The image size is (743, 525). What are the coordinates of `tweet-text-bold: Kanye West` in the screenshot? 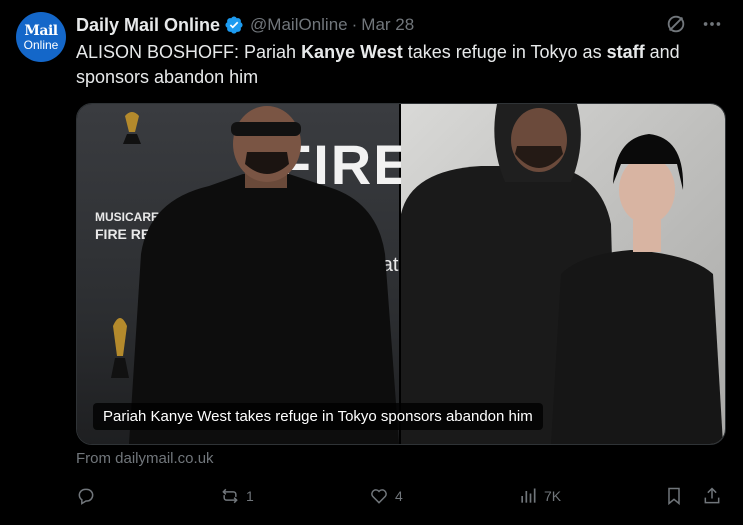 It's located at (352, 52).